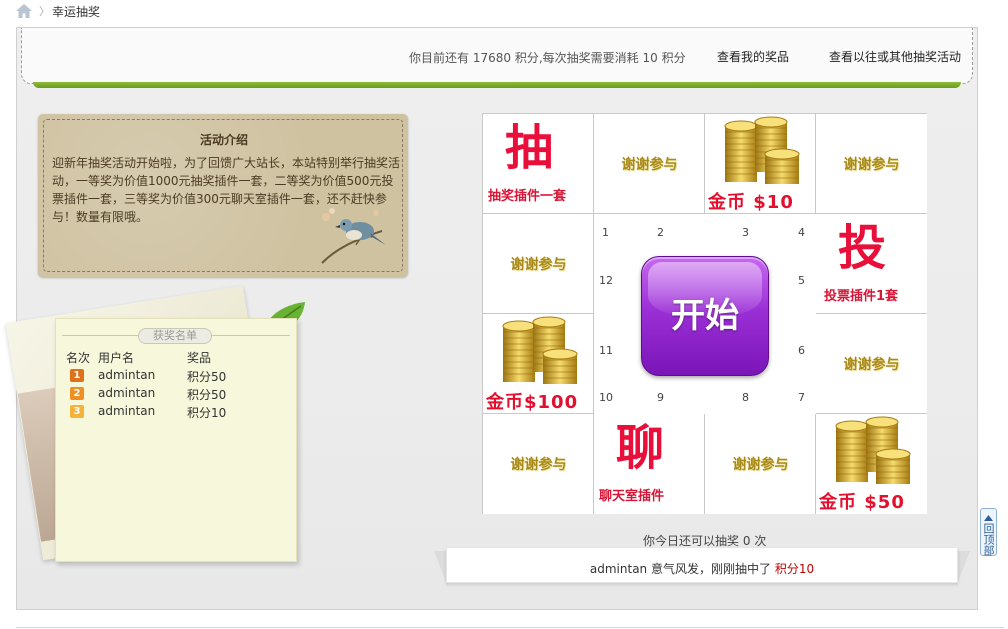 This screenshot has width=1008, height=629. I want to click on remaining-prefix: 你今日还可以抽奖, so click(691, 541).